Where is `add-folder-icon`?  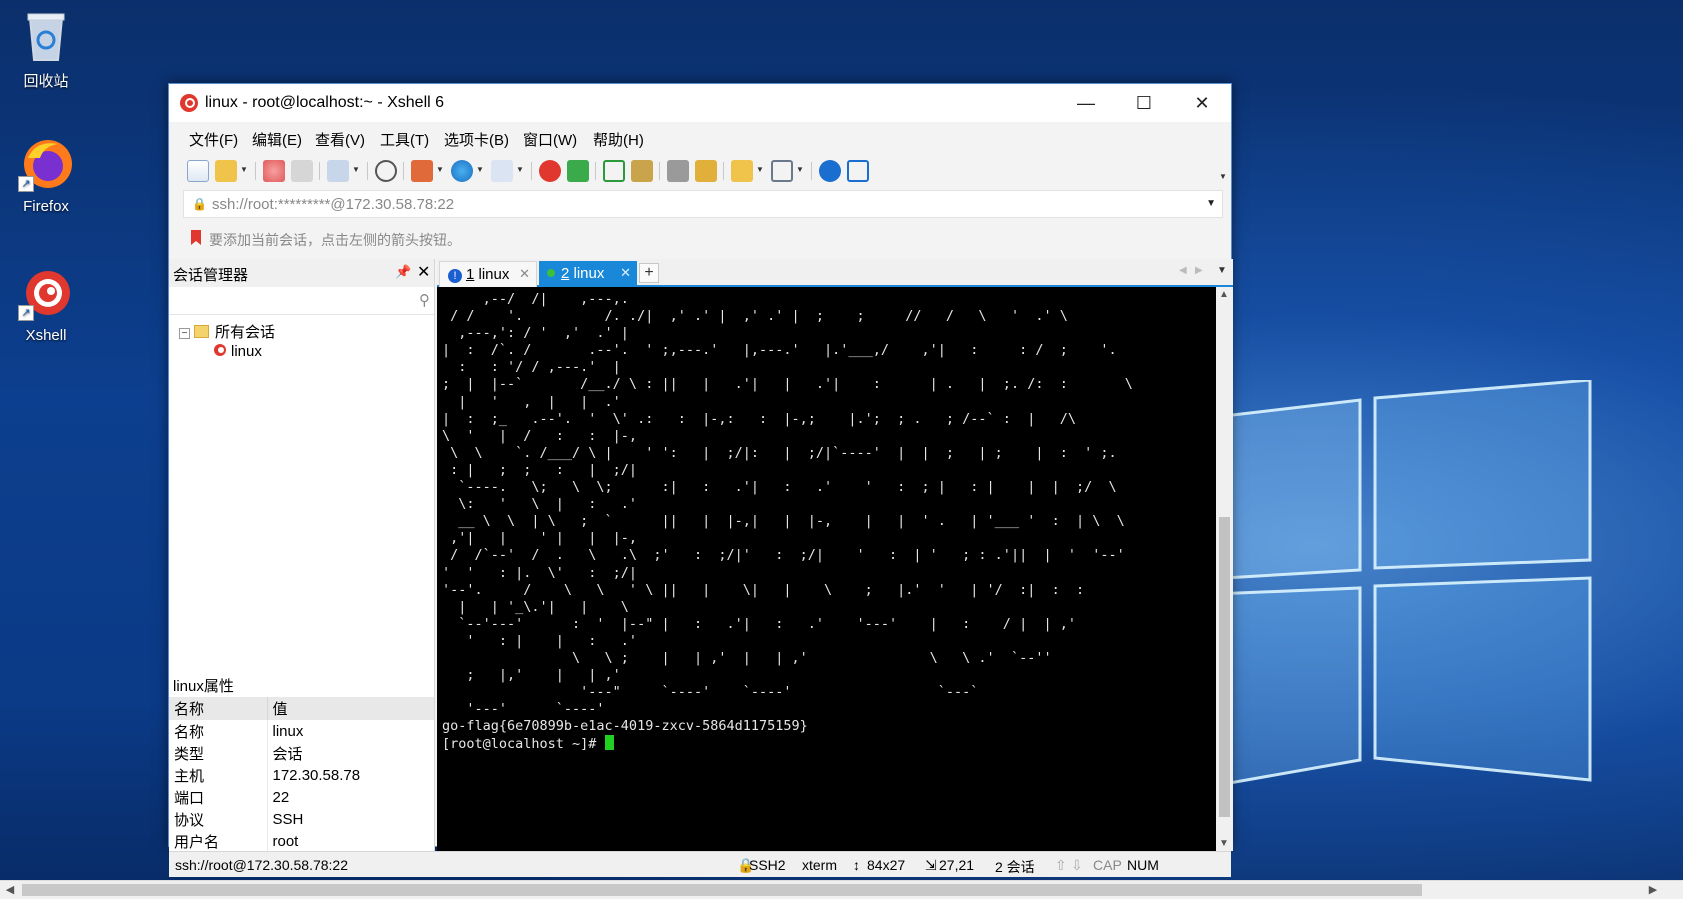
add-folder-icon is located at coordinates (742, 171).